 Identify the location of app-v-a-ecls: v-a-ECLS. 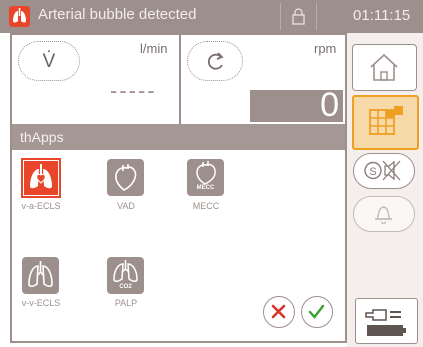
(41, 187).